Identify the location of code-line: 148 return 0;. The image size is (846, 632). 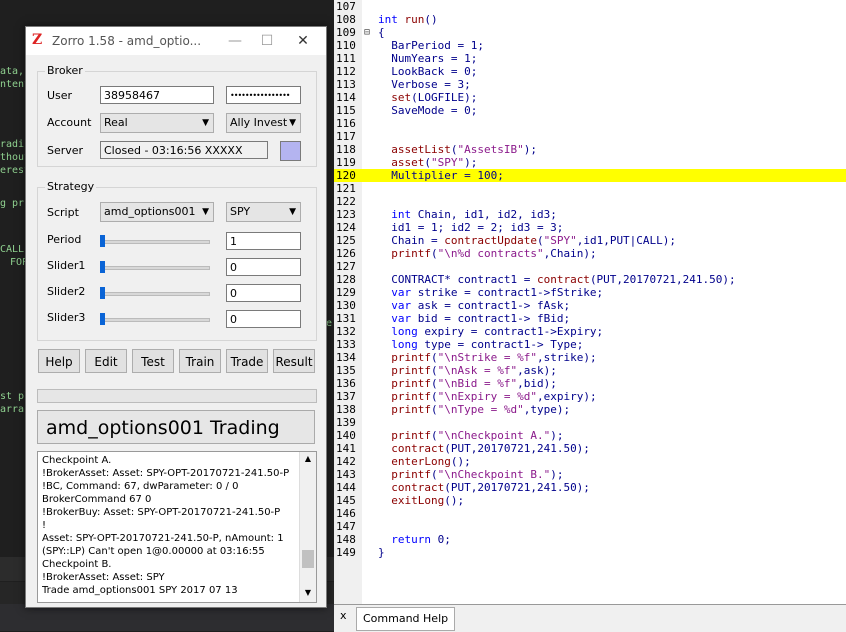
(590, 539).